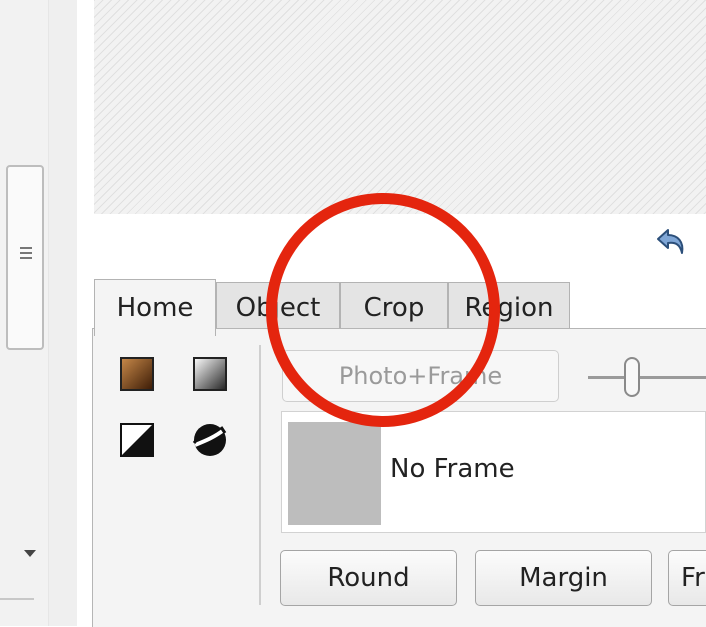 The height and width of the screenshot is (627, 706). Describe the element at coordinates (137, 440) in the screenshot. I see `black-white-effect-icon` at that location.